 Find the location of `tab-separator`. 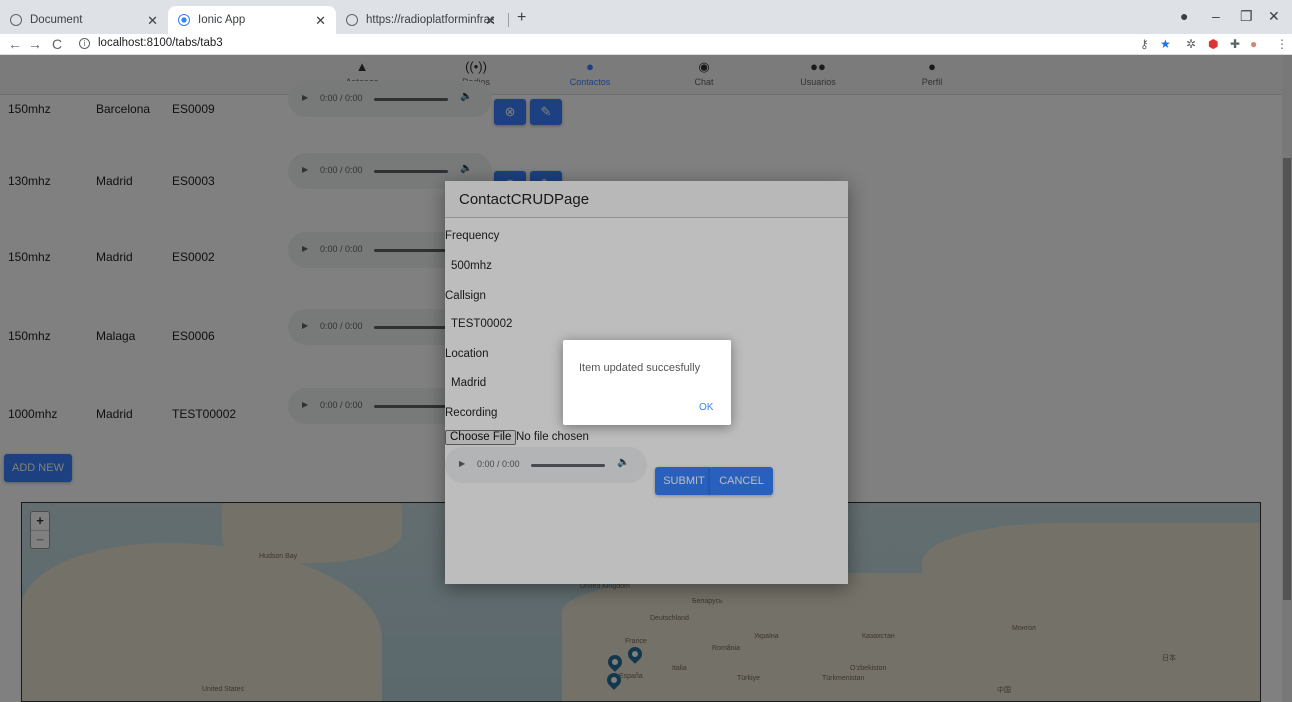

tab-separator is located at coordinates (508, 20).